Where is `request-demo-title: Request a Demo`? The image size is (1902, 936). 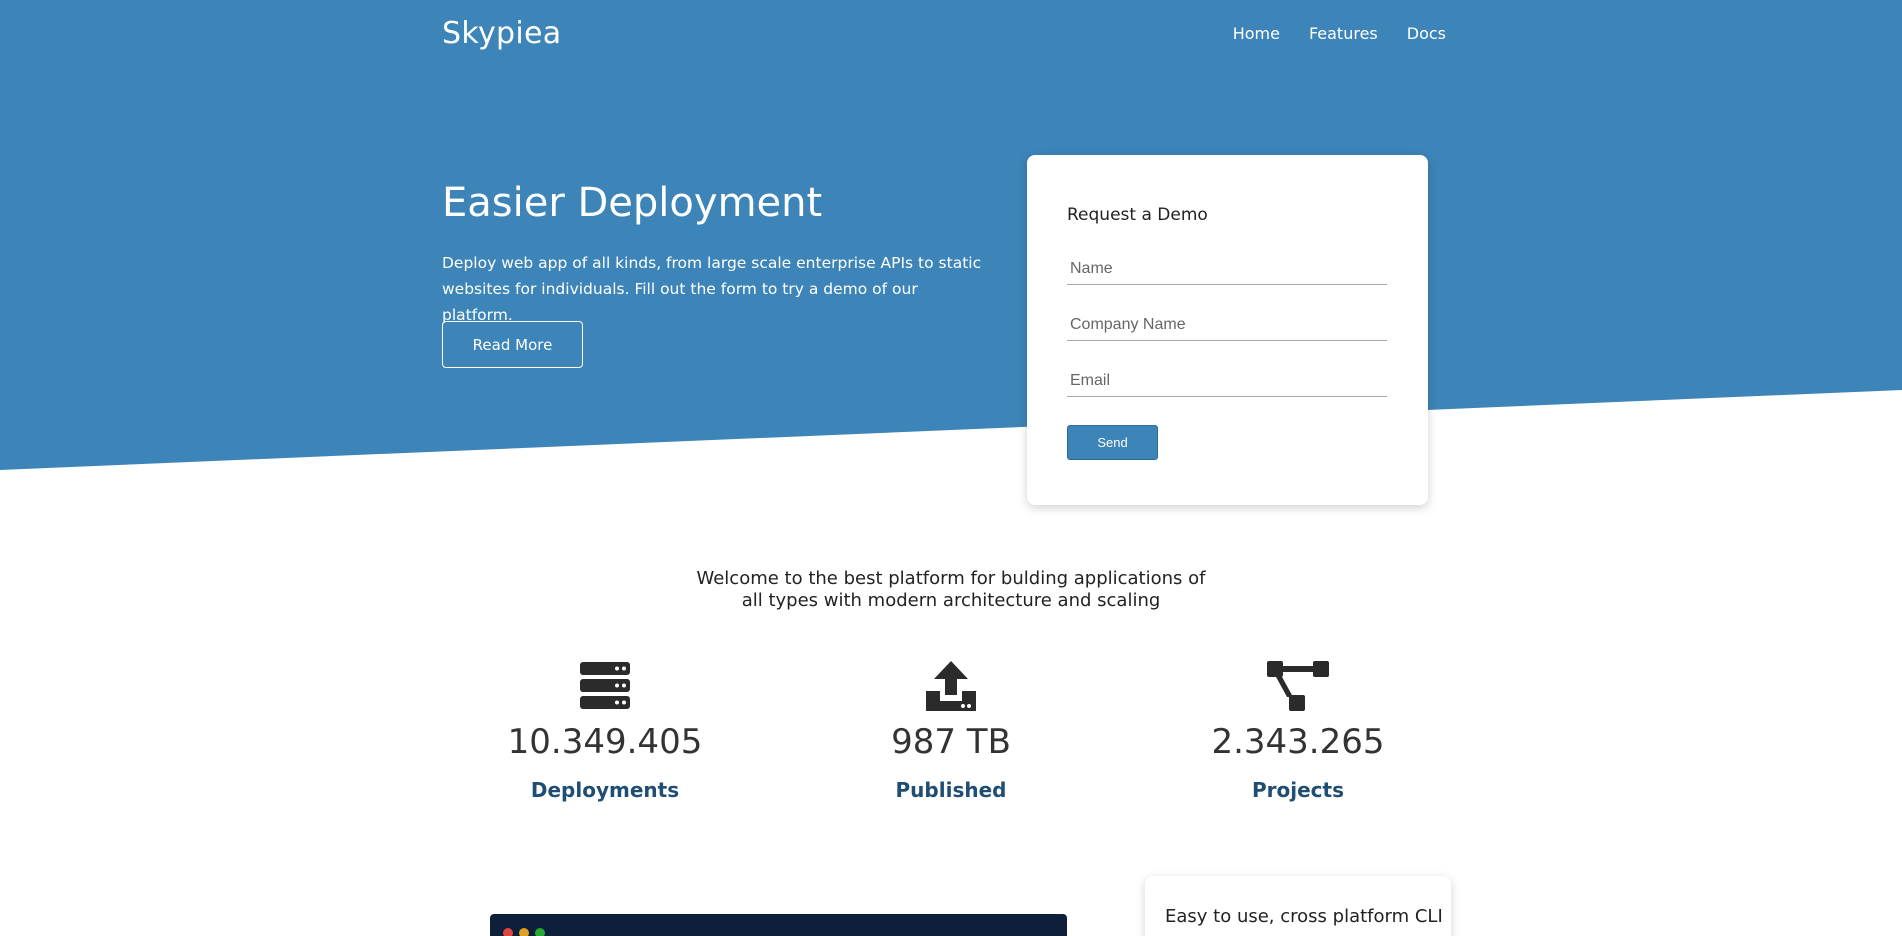 request-demo-title: Request a Demo is located at coordinates (1137, 215).